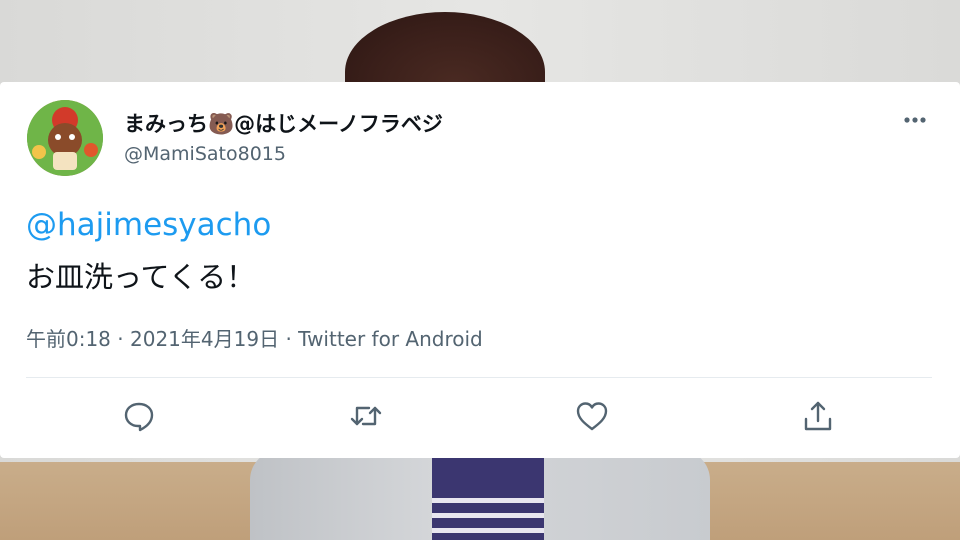 The height and width of the screenshot is (540, 960). Describe the element at coordinates (915, 120) in the screenshot. I see `more-horizontal-icon` at that location.